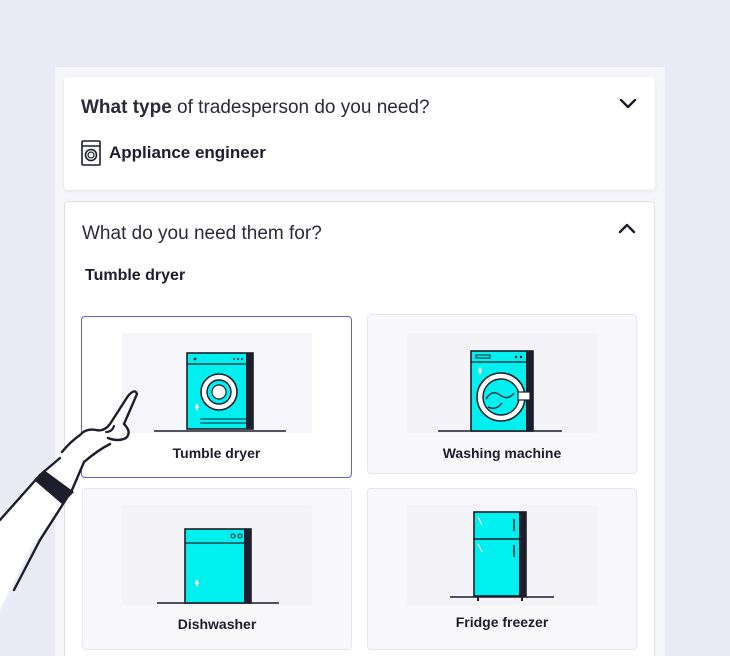 This screenshot has width=730, height=656. What do you see at coordinates (628, 104) in the screenshot?
I see `chevron-down-icon` at bounding box center [628, 104].